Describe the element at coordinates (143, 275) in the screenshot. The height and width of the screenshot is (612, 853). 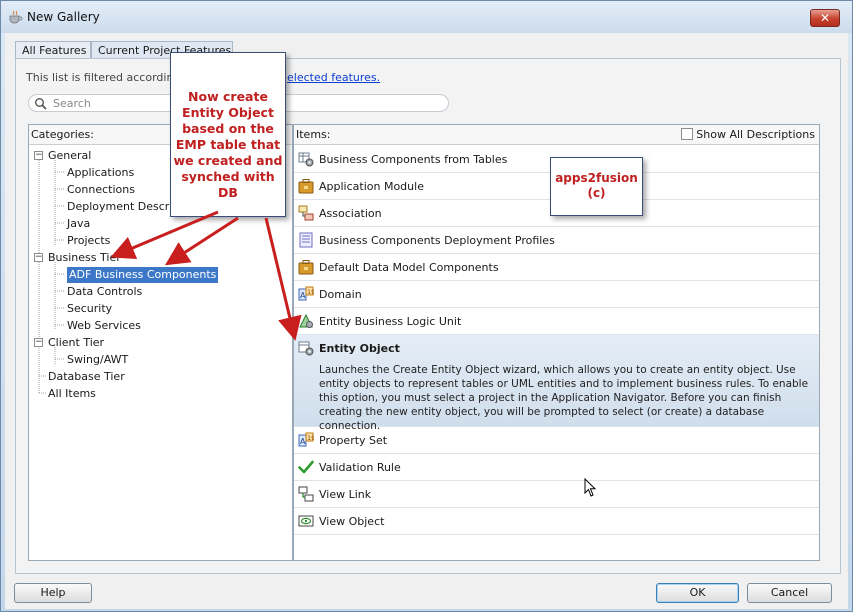
I see `tree-item-adf-business-components: ADF Business Components` at that location.